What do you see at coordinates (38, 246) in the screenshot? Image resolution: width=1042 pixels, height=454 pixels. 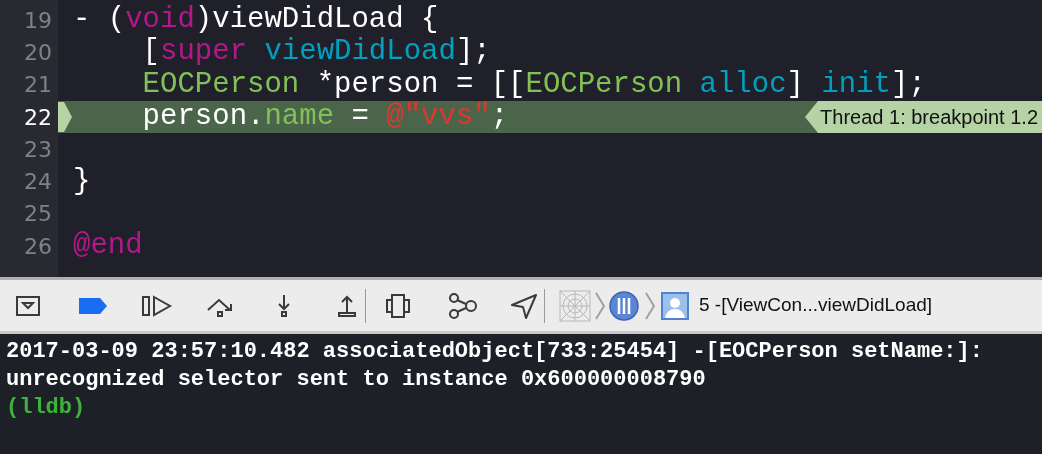 I see `line-number: 26` at bounding box center [38, 246].